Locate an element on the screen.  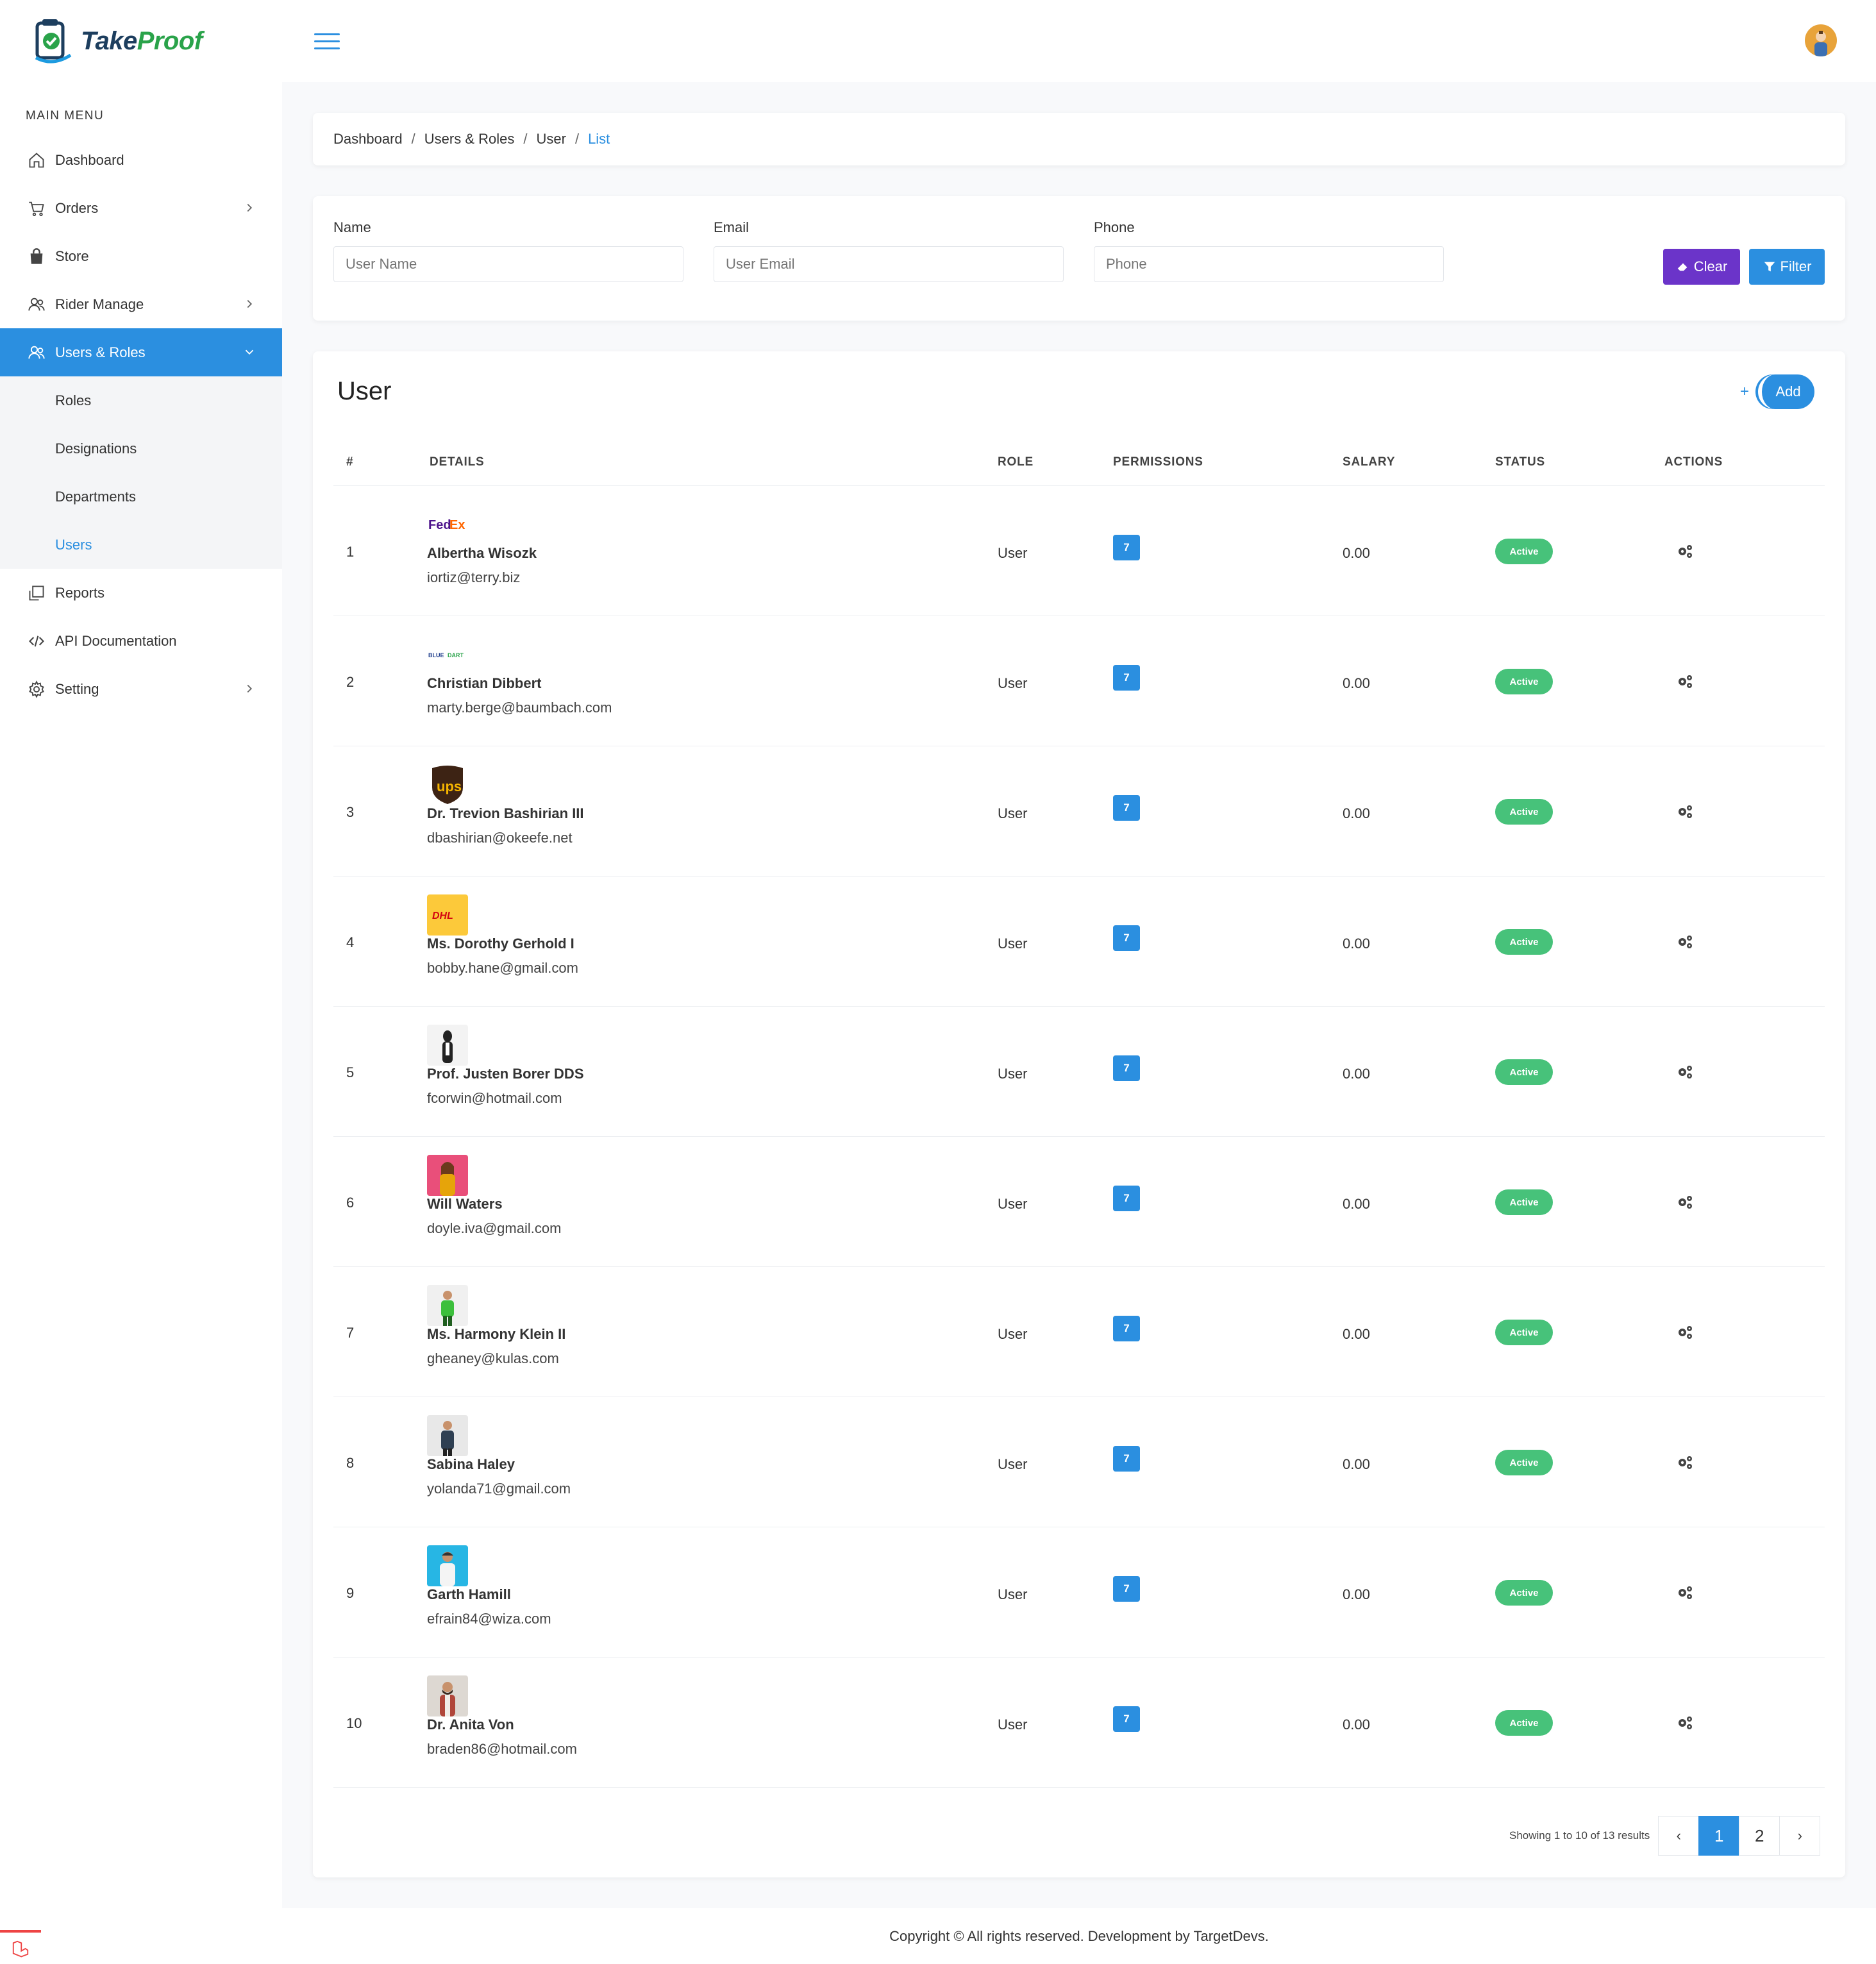
name-label: Name is located at coordinates (352, 227).